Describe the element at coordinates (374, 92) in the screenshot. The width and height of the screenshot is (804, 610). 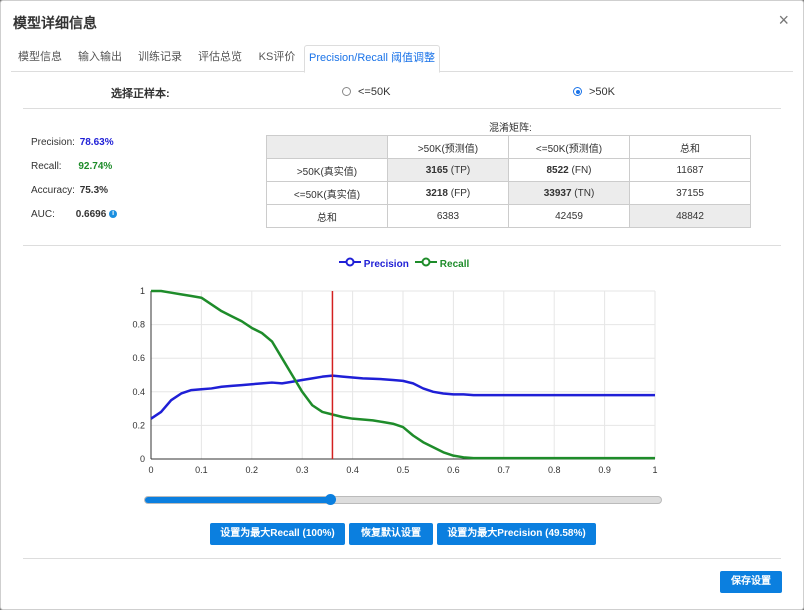
I see `radio-le50k-label: <=50K` at that location.